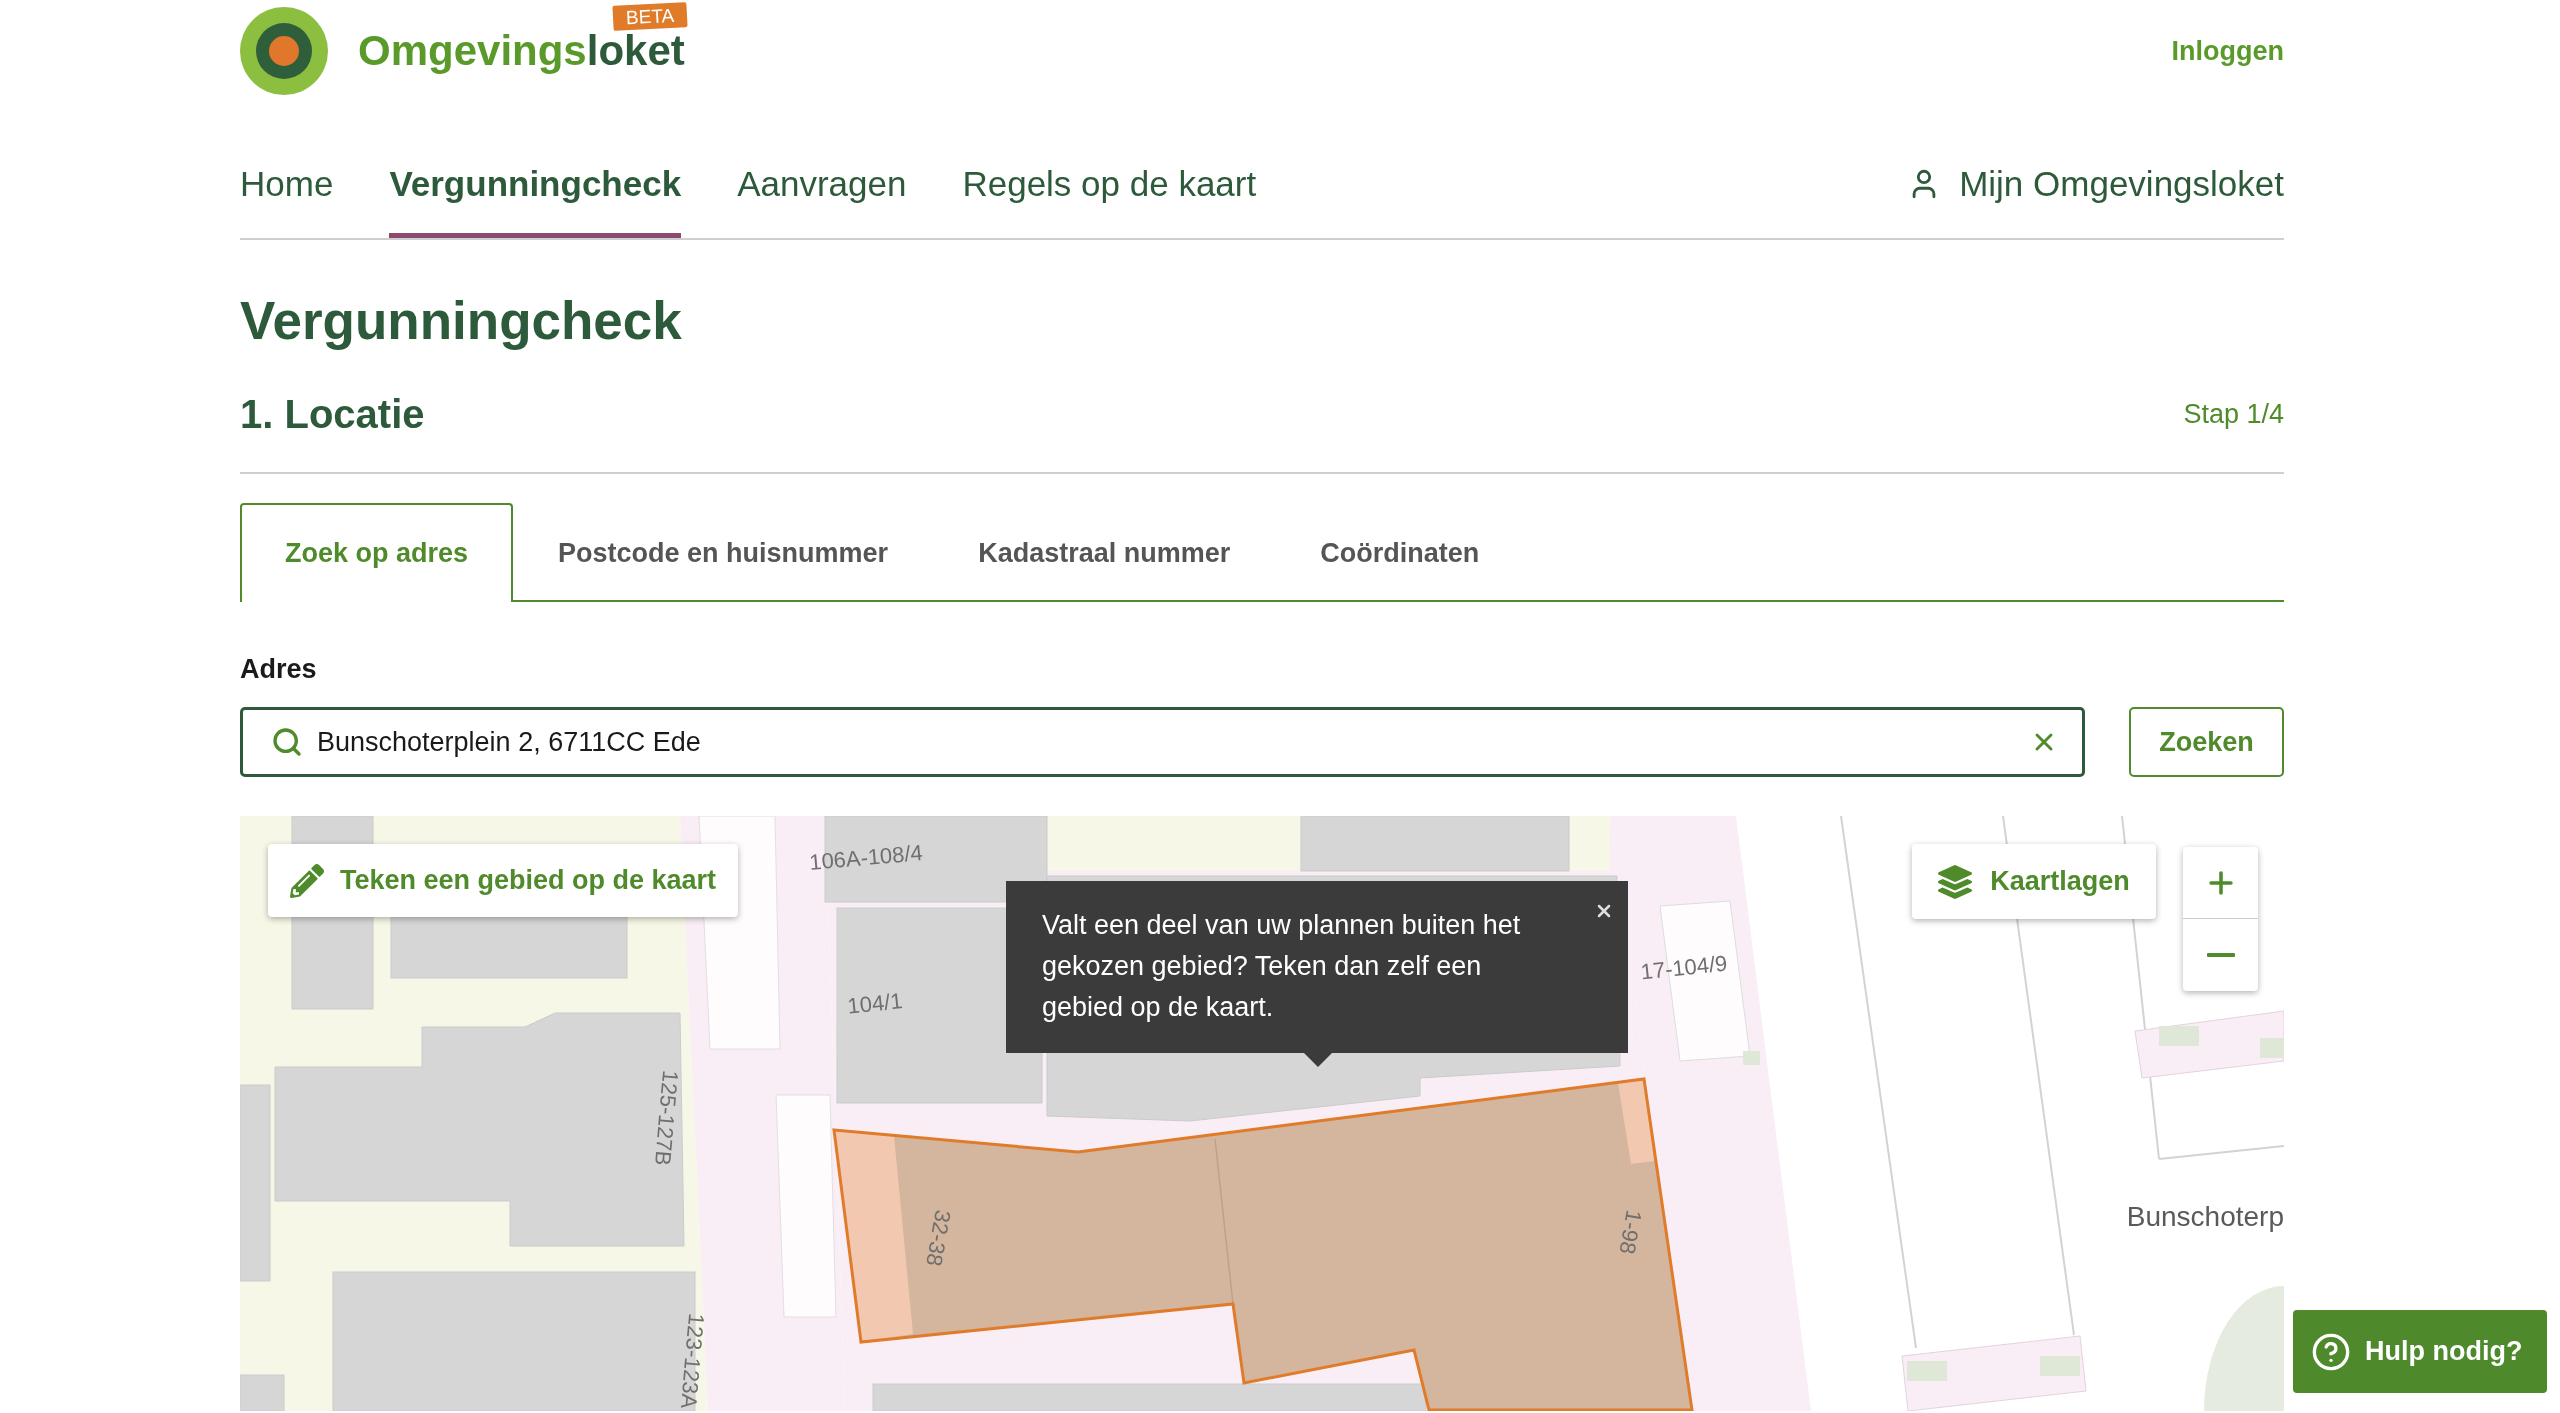 The width and height of the screenshot is (2560, 1413). I want to click on map-label: 17-104/9, so click(1684, 968).